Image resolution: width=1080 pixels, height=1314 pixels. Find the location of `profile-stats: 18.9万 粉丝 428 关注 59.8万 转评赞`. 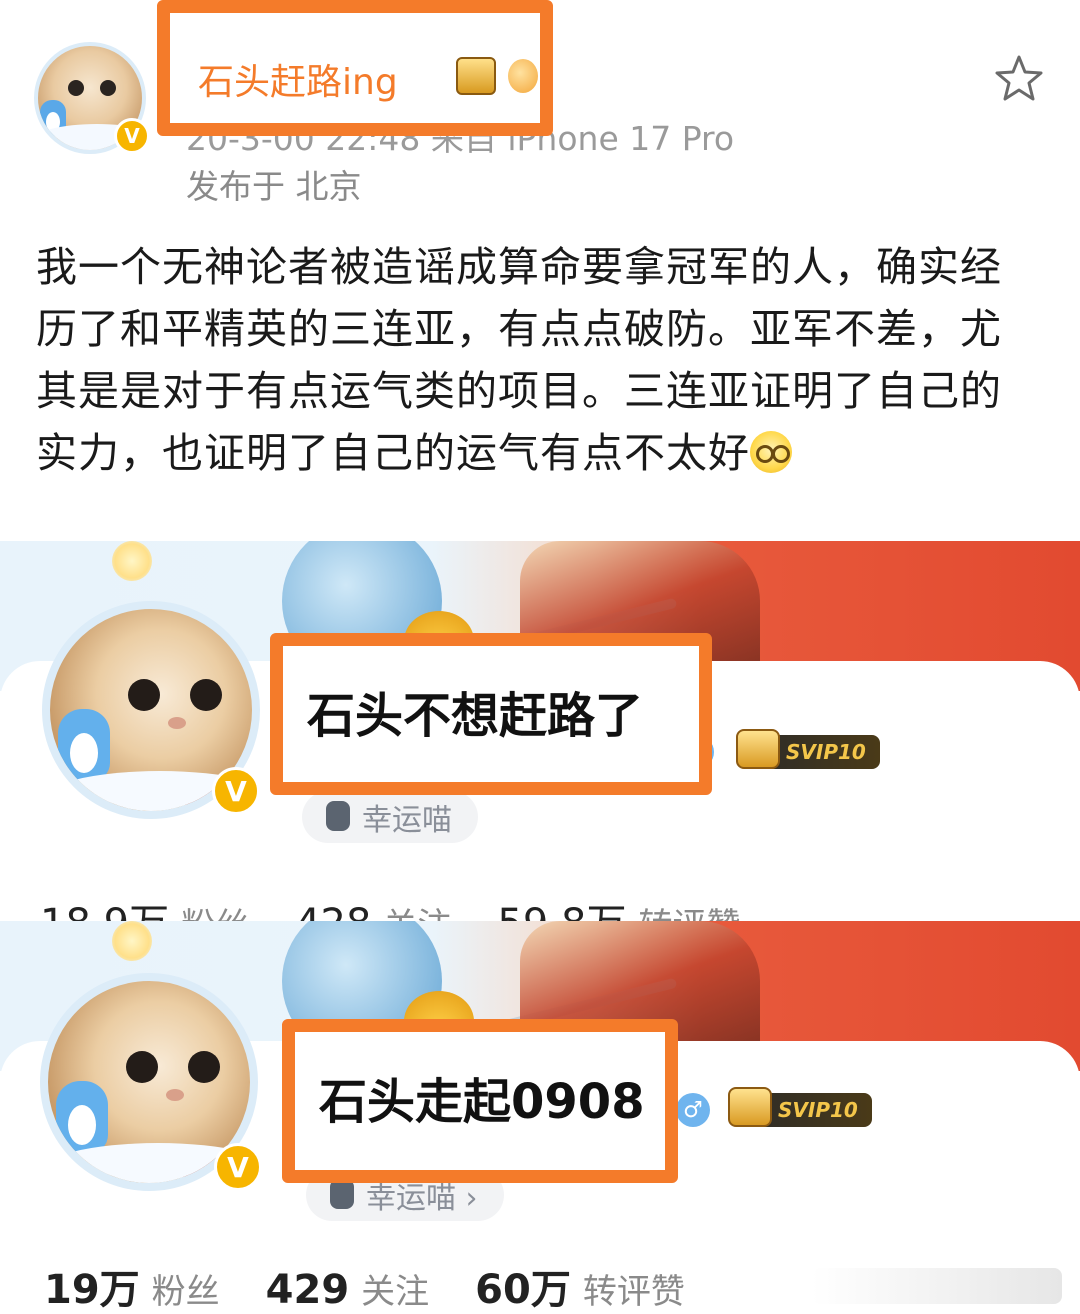

profile-stats: 18.9万 粉丝 428 关注 59.8万 转评赞 is located at coordinates (413, 906).